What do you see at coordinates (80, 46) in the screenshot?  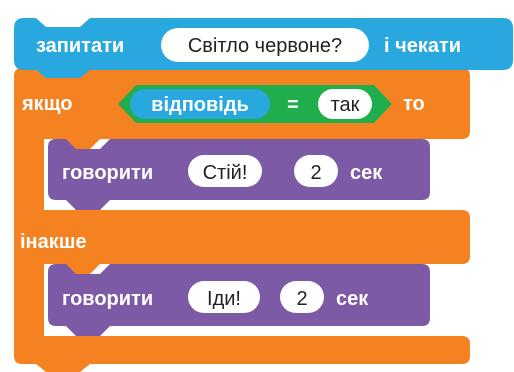 I see `ask-label: запитати` at bounding box center [80, 46].